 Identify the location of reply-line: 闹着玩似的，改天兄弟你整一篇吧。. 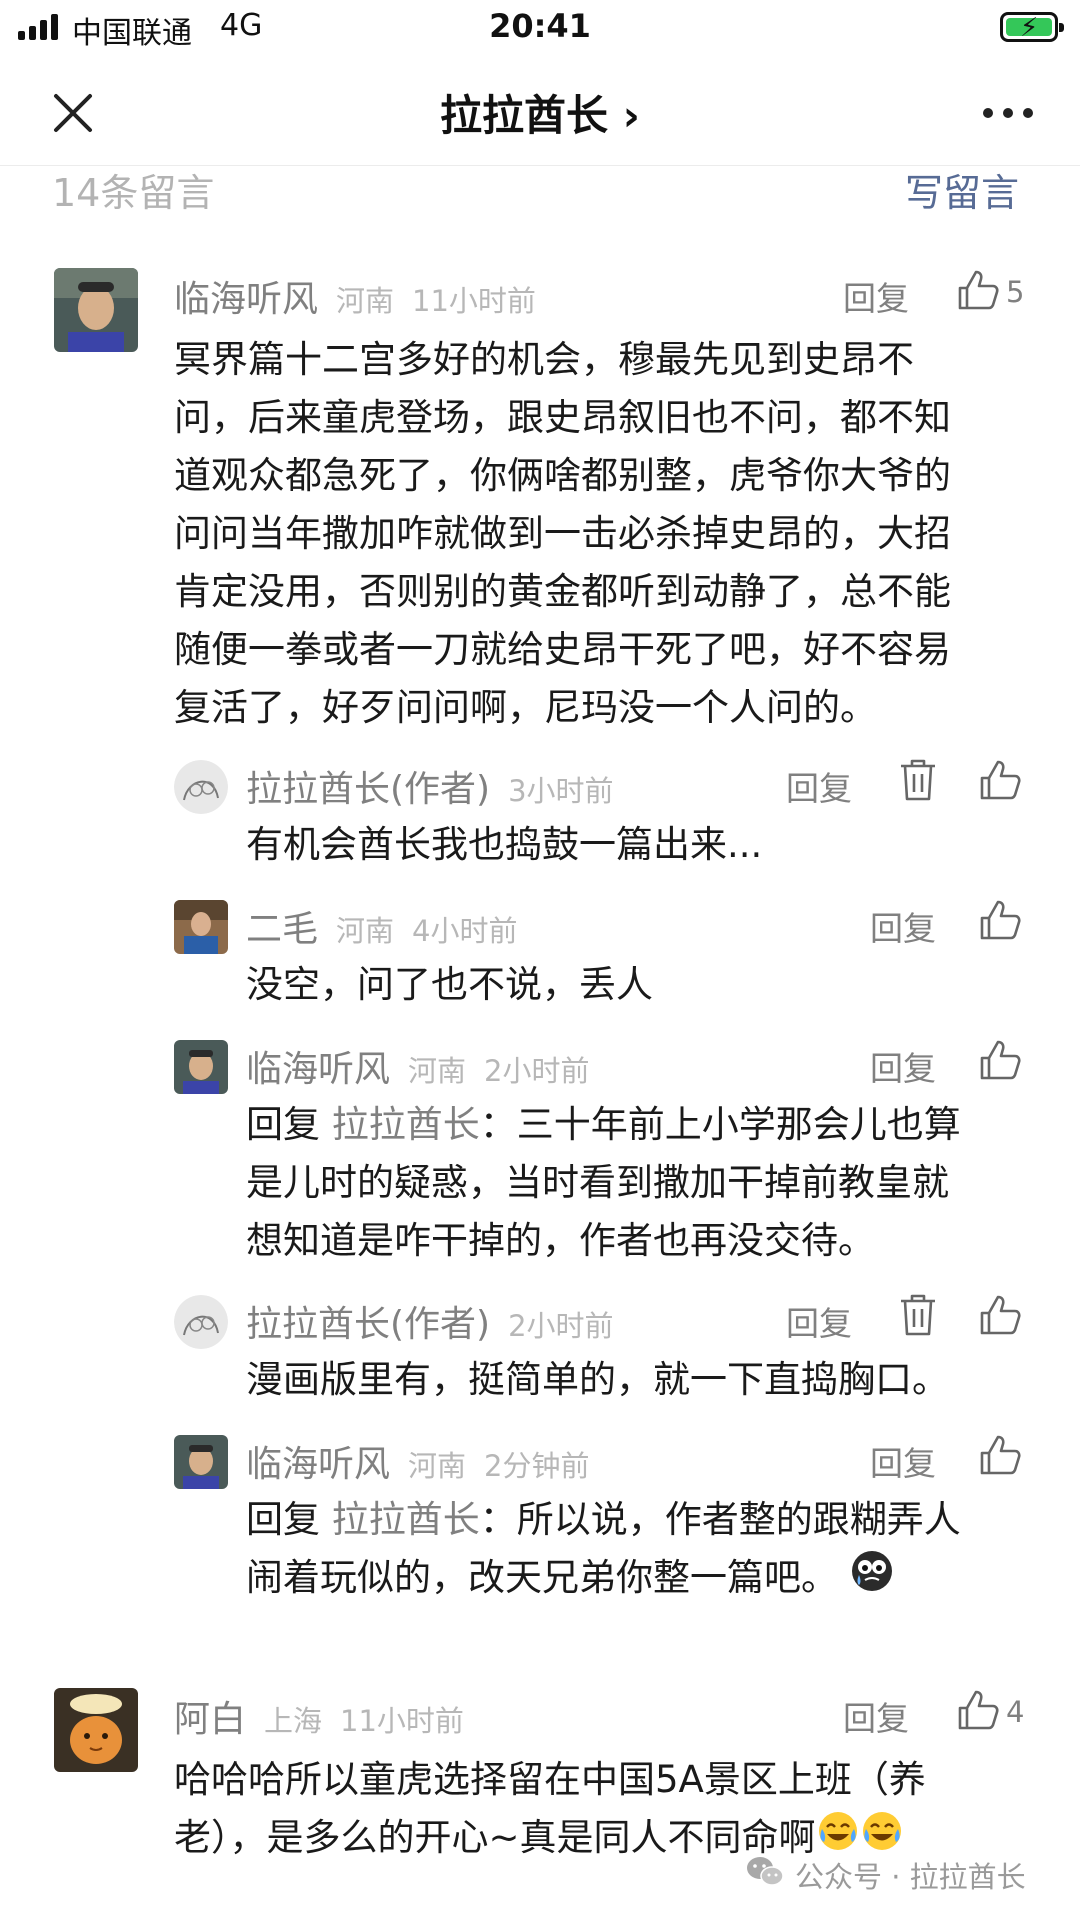
(641, 1579).